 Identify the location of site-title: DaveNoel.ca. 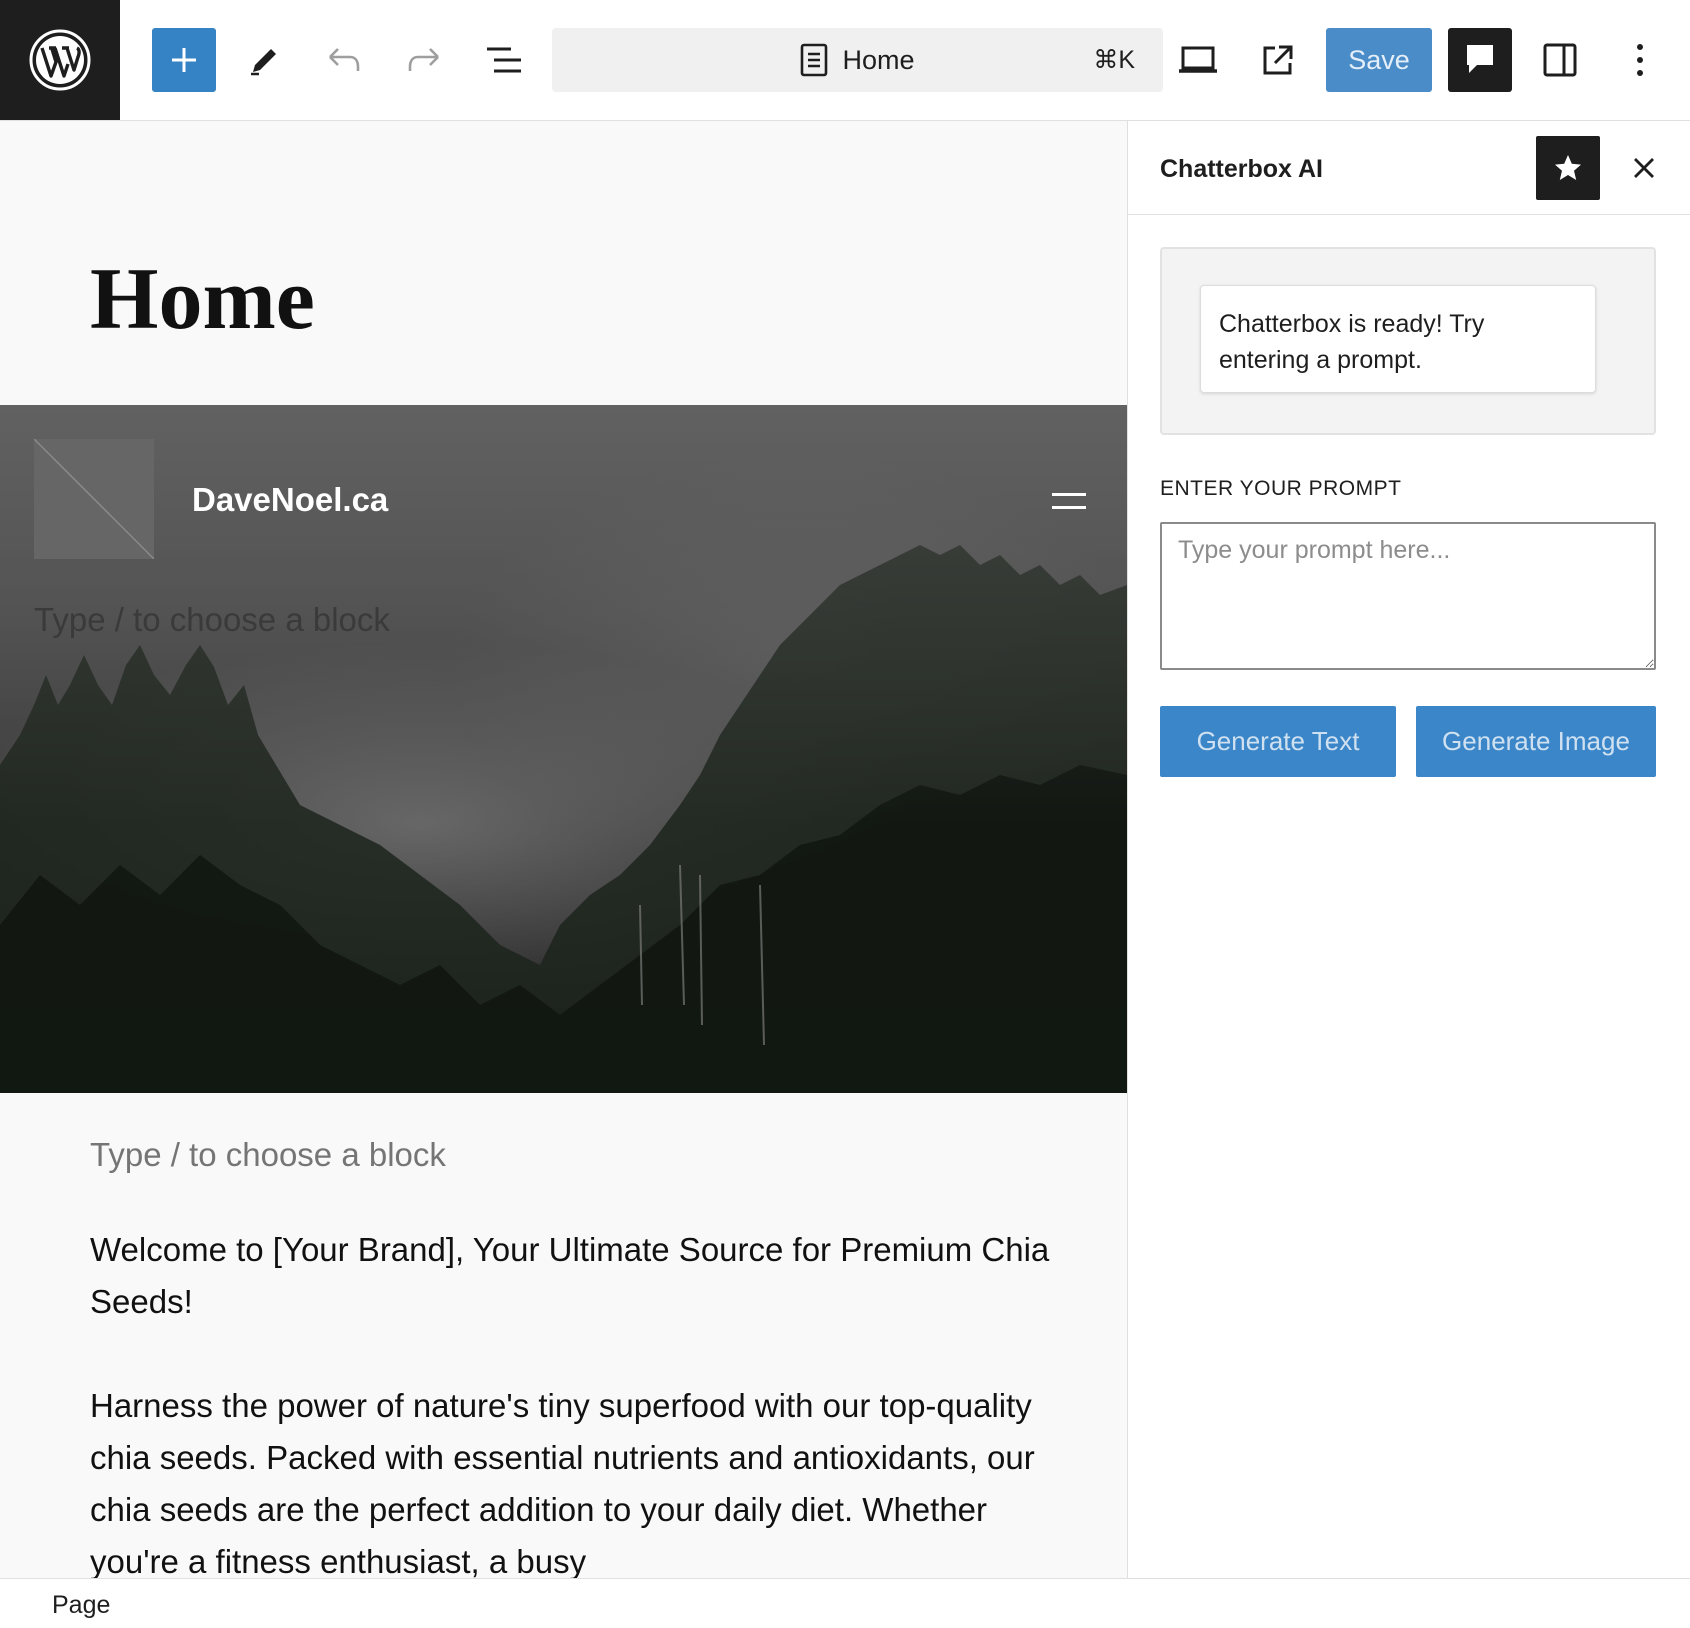
(290, 500).